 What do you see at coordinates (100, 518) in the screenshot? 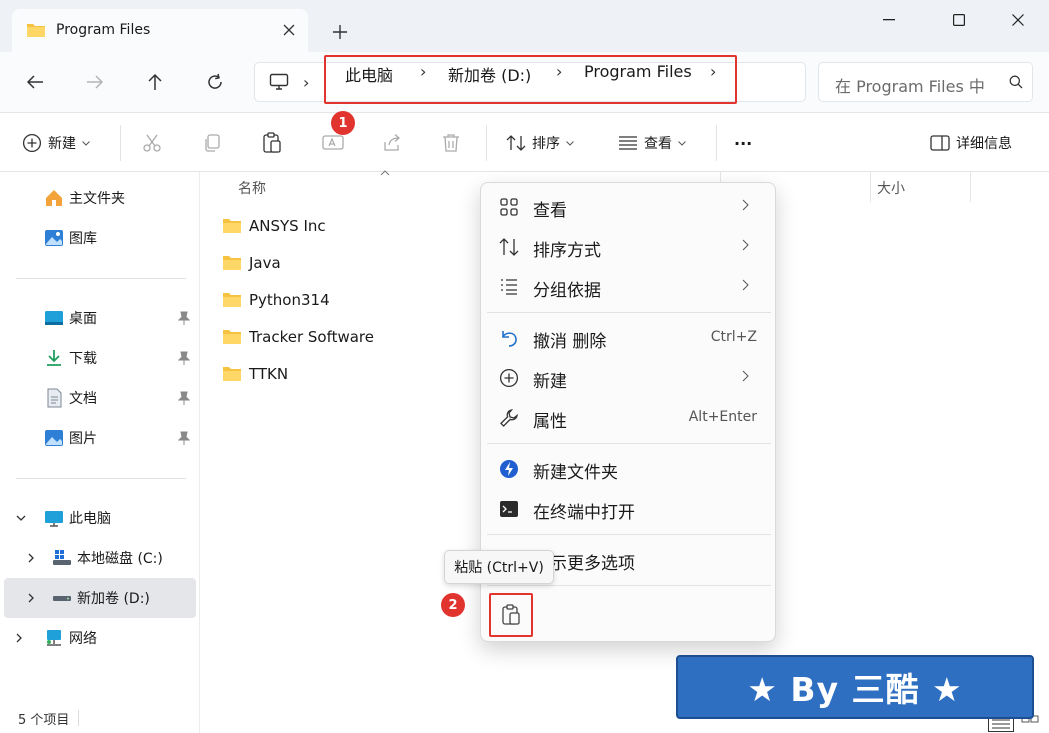
I see `sidebar-item-this-pc: 此电脑` at bounding box center [100, 518].